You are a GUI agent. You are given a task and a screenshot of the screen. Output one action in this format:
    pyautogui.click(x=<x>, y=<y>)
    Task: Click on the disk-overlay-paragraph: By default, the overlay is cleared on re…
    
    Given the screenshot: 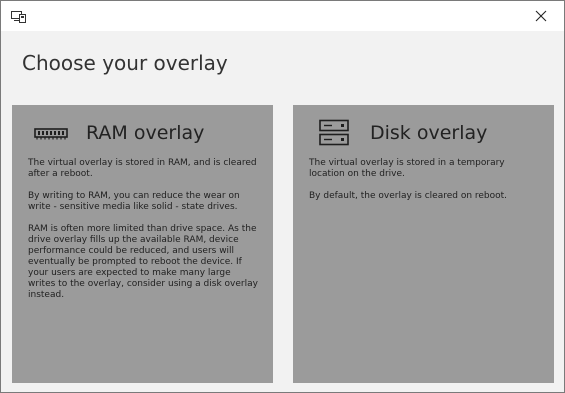 What is the action you would take?
    pyautogui.click(x=408, y=196)
    